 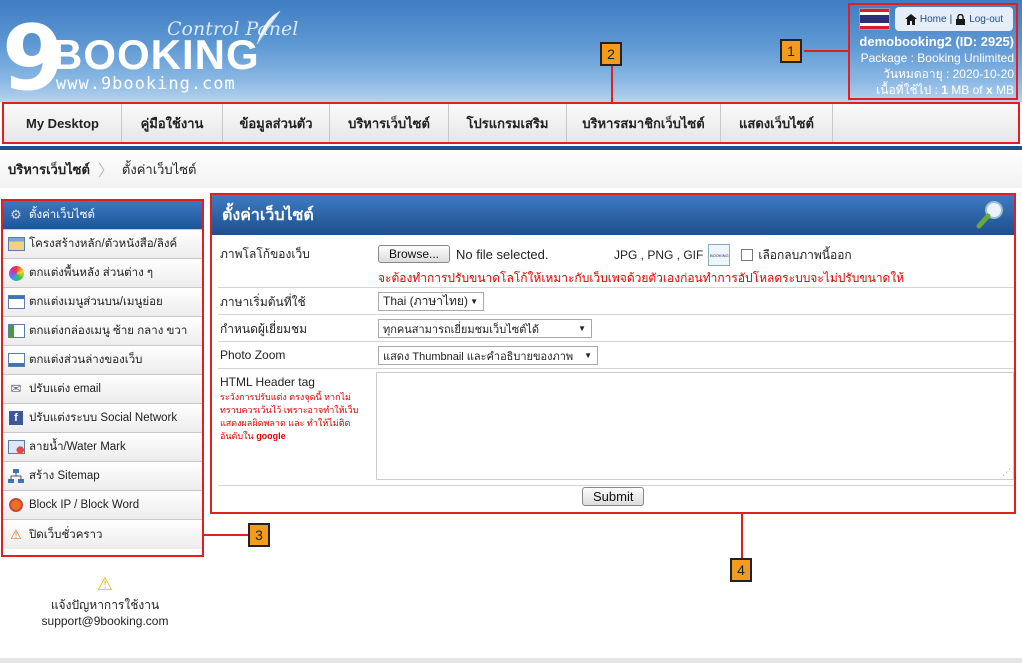 I want to click on warning-icon: ⚠, so click(x=105, y=584).